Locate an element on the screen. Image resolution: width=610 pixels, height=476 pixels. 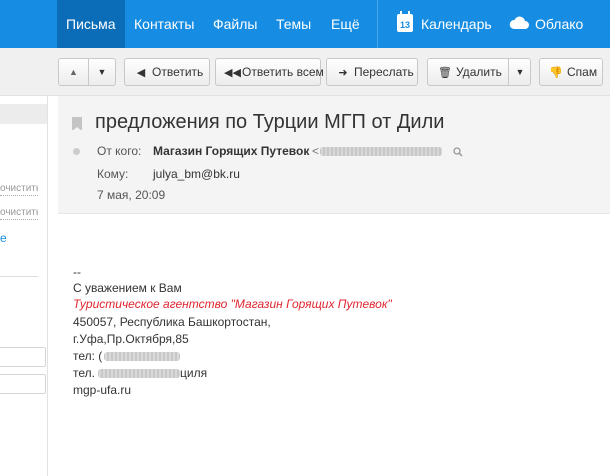
calendar-day: 13 is located at coordinates (404, 25).